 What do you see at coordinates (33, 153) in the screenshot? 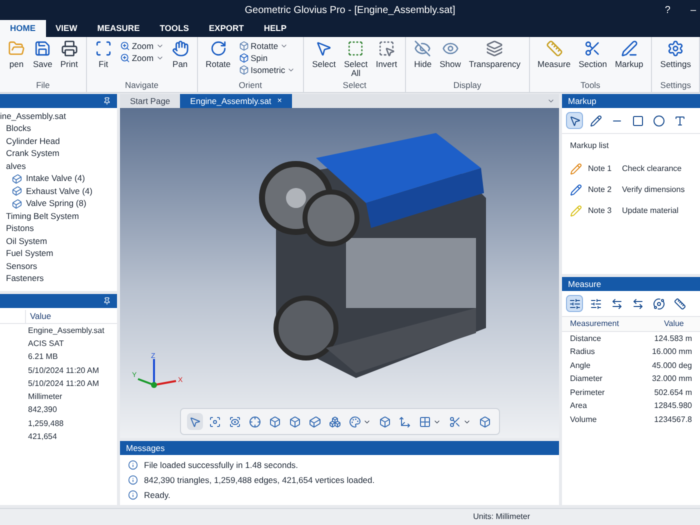
I see `tree-item: Crank System` at bounding box center [33, 153].